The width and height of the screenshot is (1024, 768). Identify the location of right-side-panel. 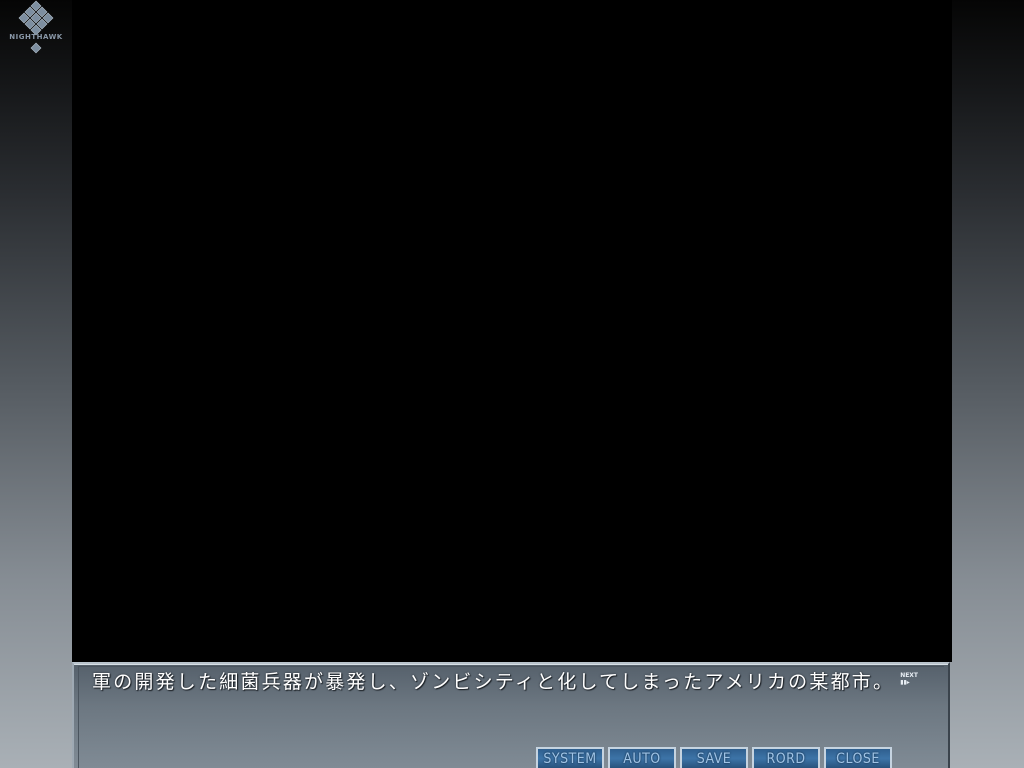
(988, 384).